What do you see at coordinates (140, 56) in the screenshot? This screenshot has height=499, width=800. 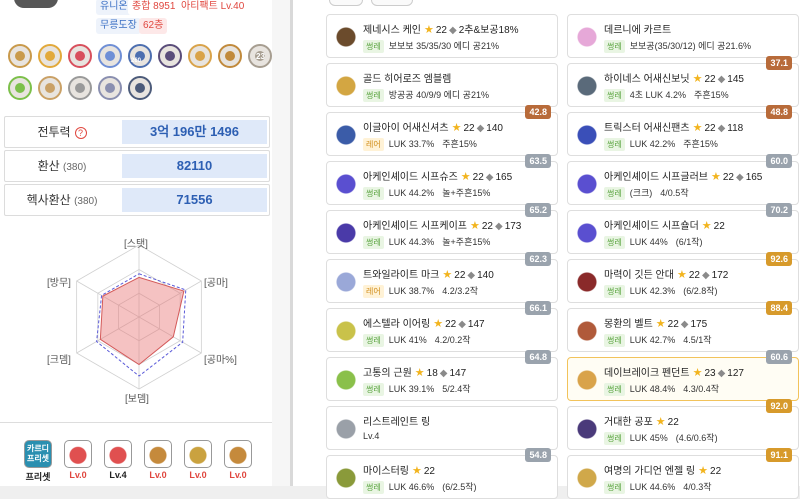 I see `medal-icon: 260` at bounding box center [140, 56].